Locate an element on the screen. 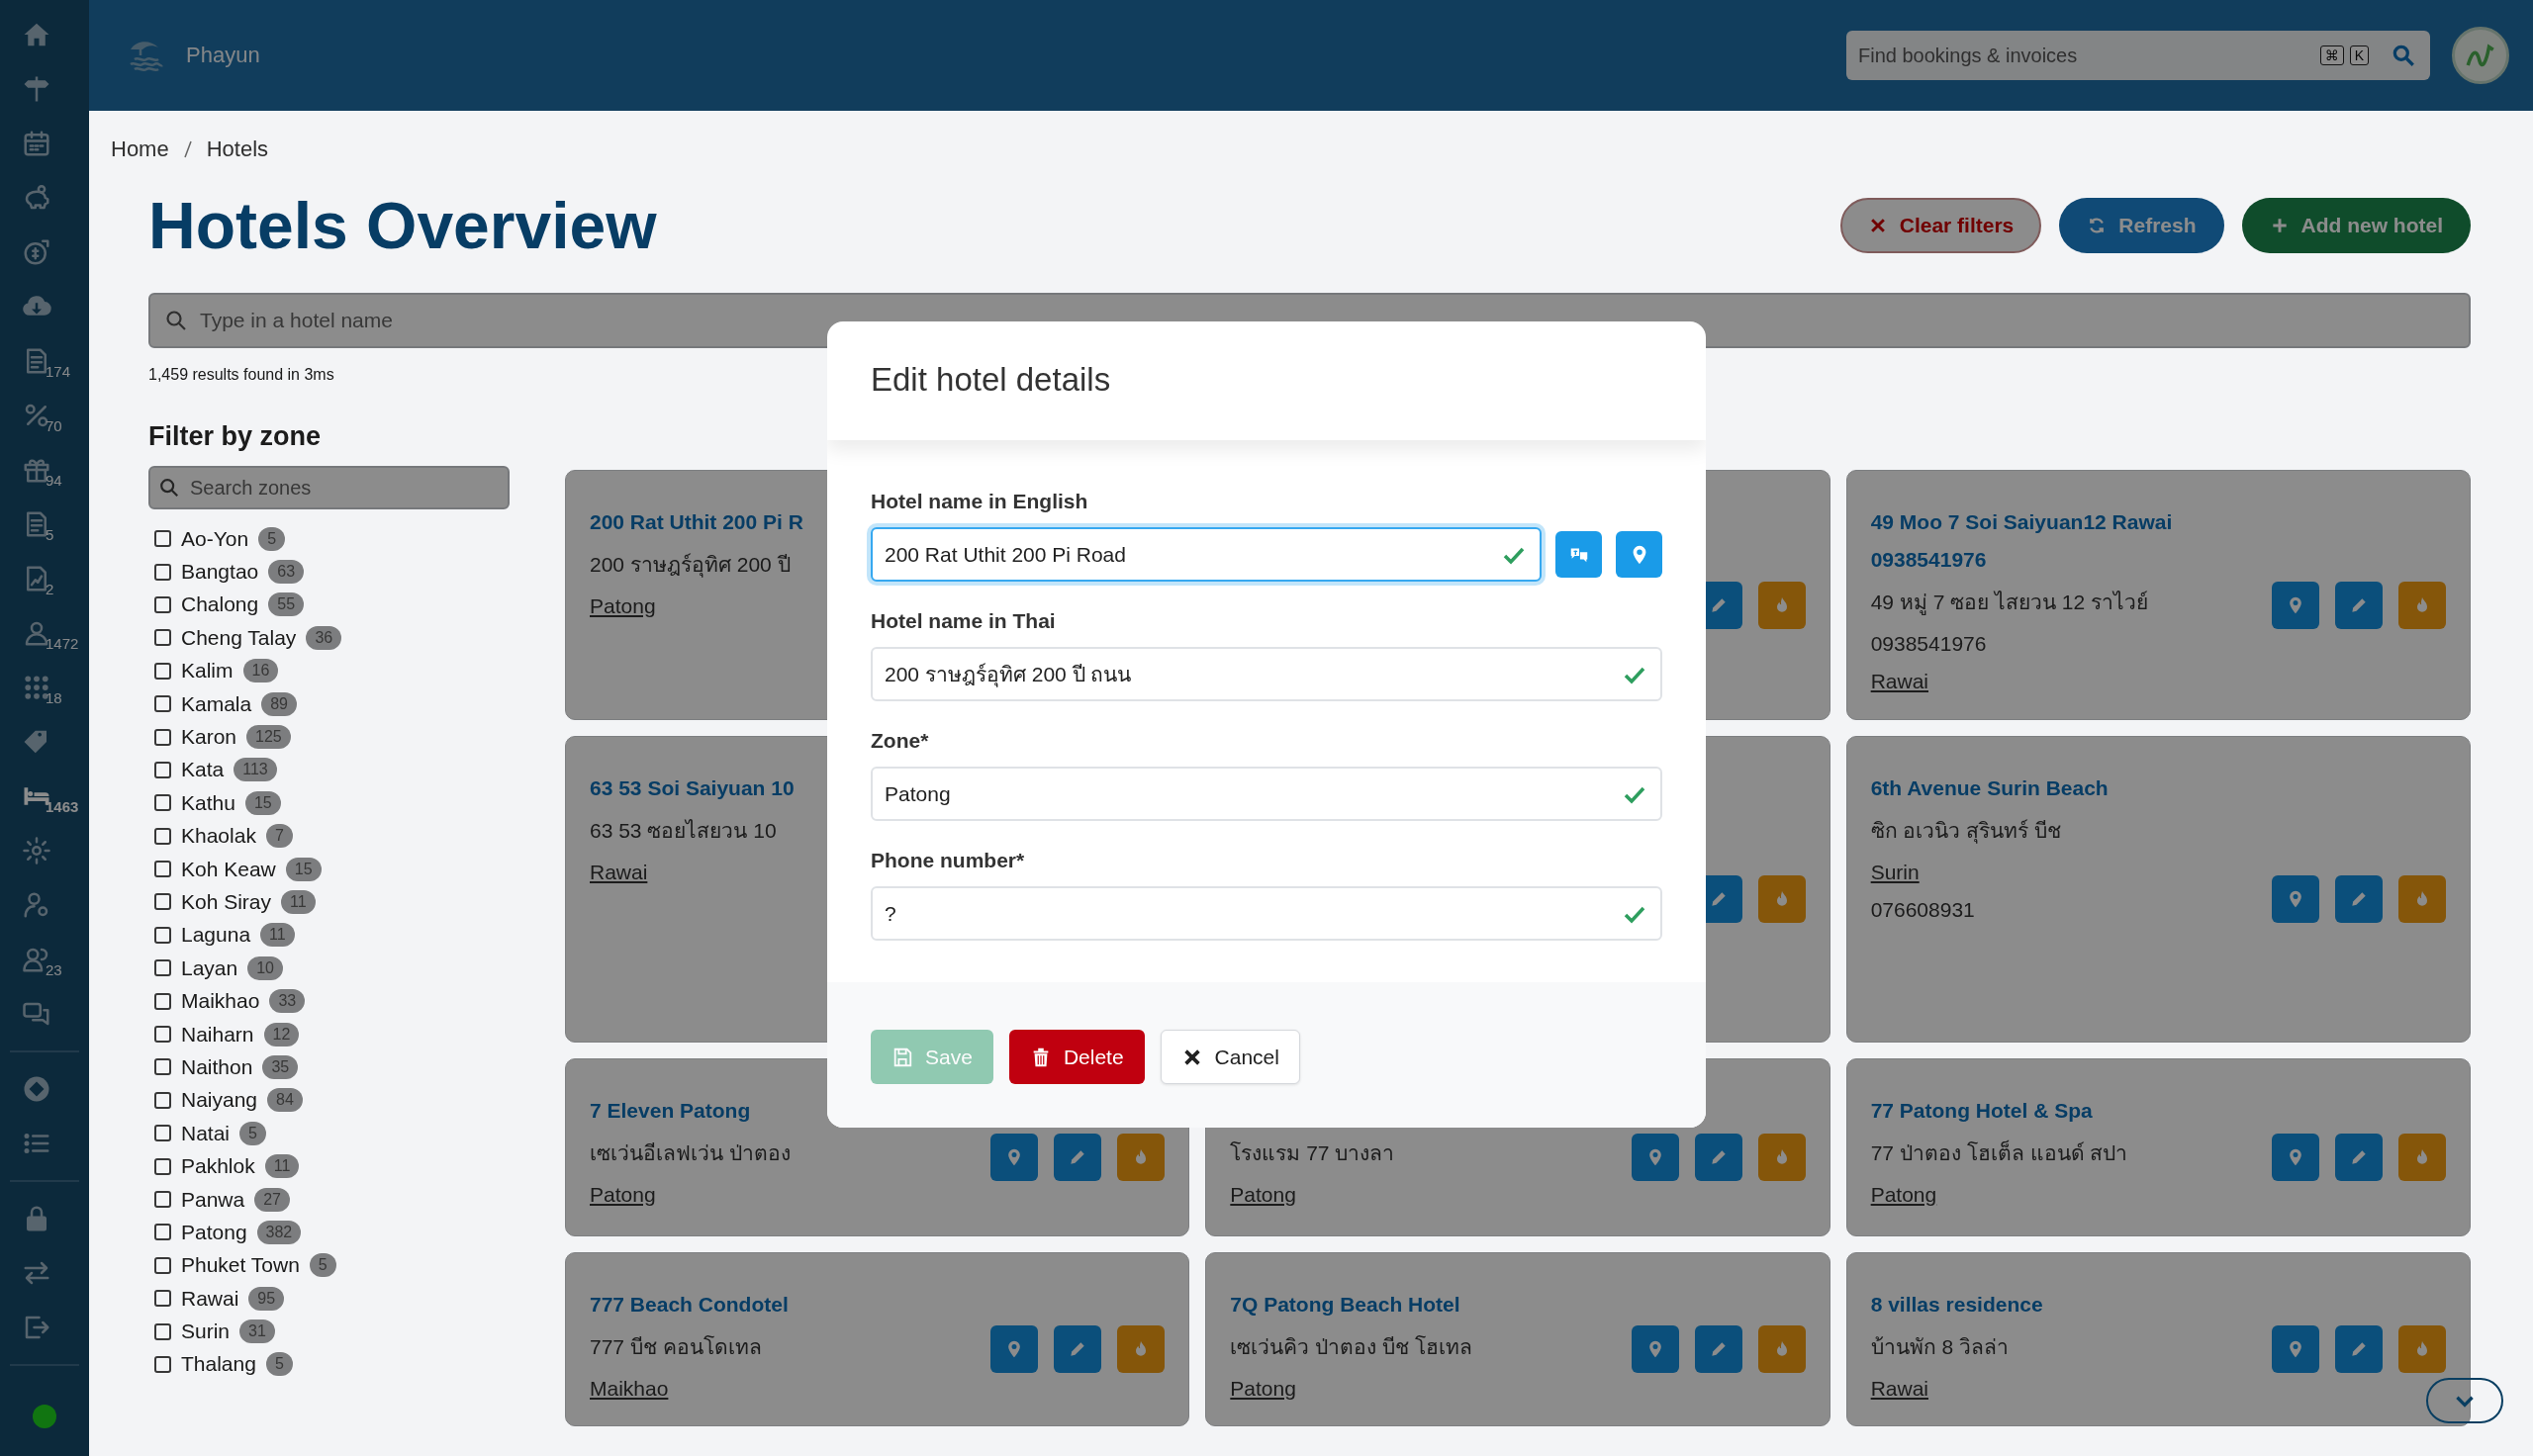  pencil-icon is located at coordinates (2359, 899).